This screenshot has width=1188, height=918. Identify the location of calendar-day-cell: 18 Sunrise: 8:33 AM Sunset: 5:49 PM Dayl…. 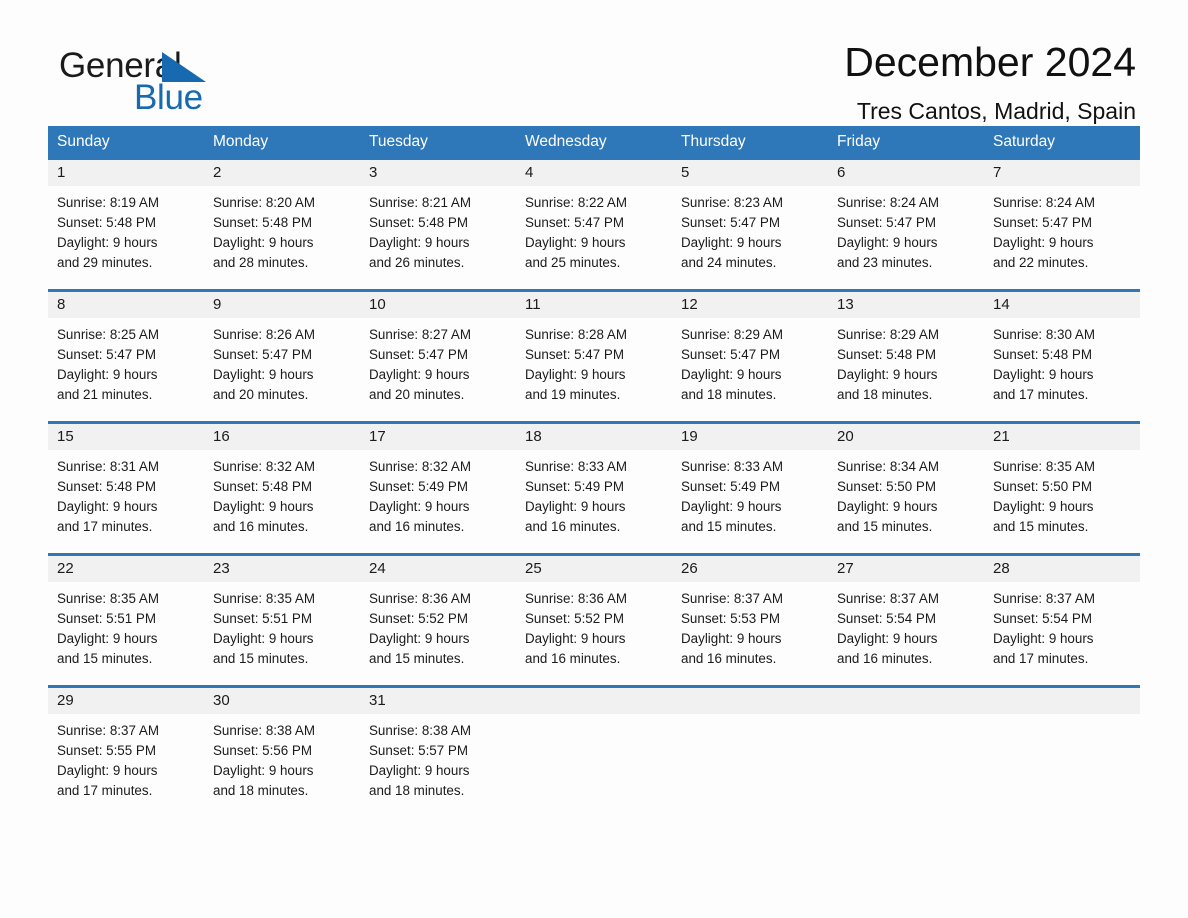
(594, 488).